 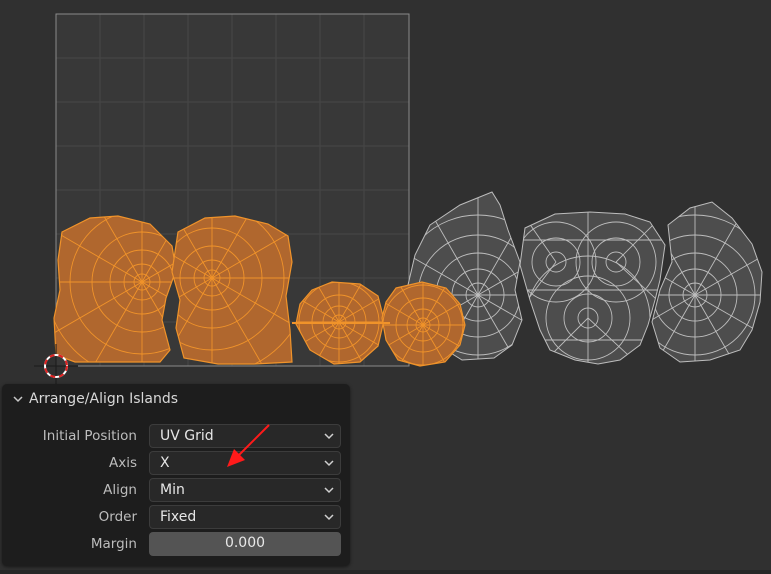 I want to click on initial-position-dropdown: UV Grid, so click(x=245, y=436).